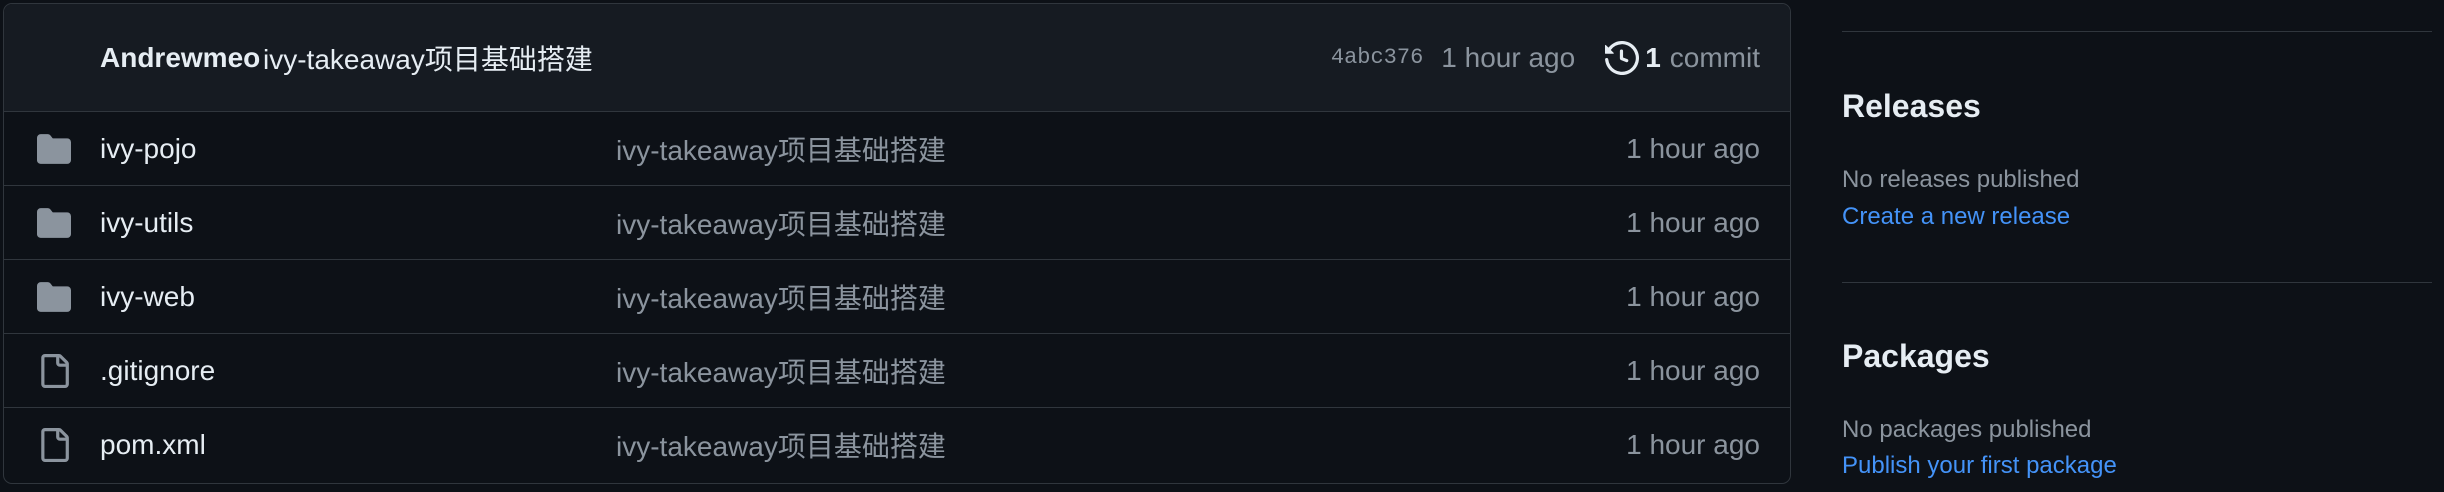  What do you see at coordinates (1911, 106) in the screenshot?
I see `releases-heading-link: Releases` at bounding box center [1911, 106].